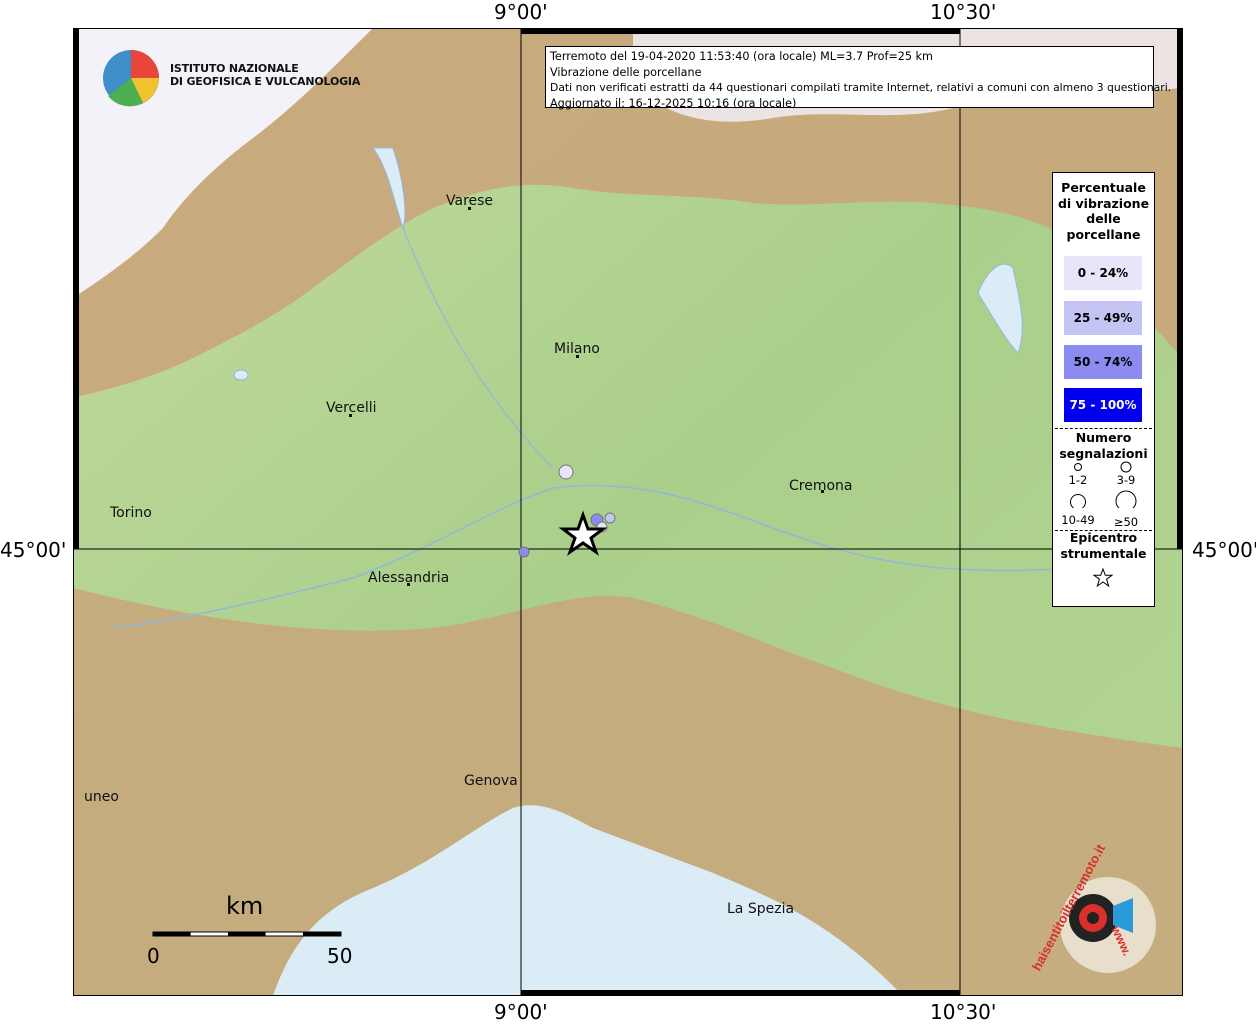  Describe the element at coordinates (131, 513) in the screenshot. I see `city-label: Torino` at that location.